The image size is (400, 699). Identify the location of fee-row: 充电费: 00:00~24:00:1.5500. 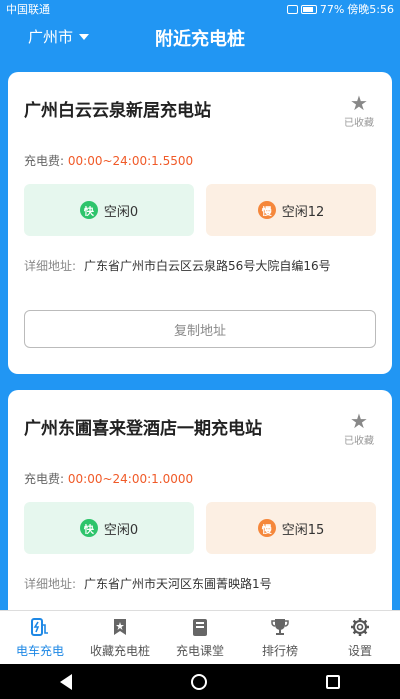
(108, 160).